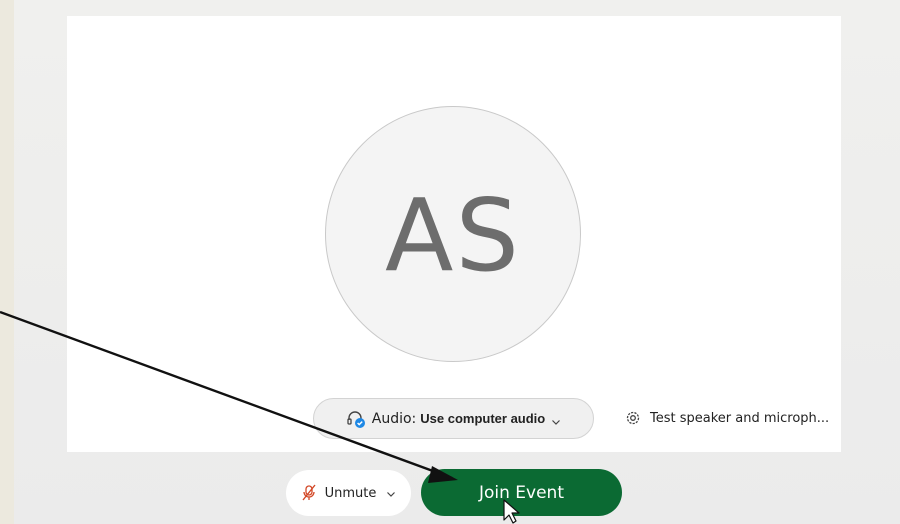 This screenshot has width=900, height=524. Describe the element at coordinates (483, 418) in the screenshot. I see `audio-value: Use computer audio` at that location.